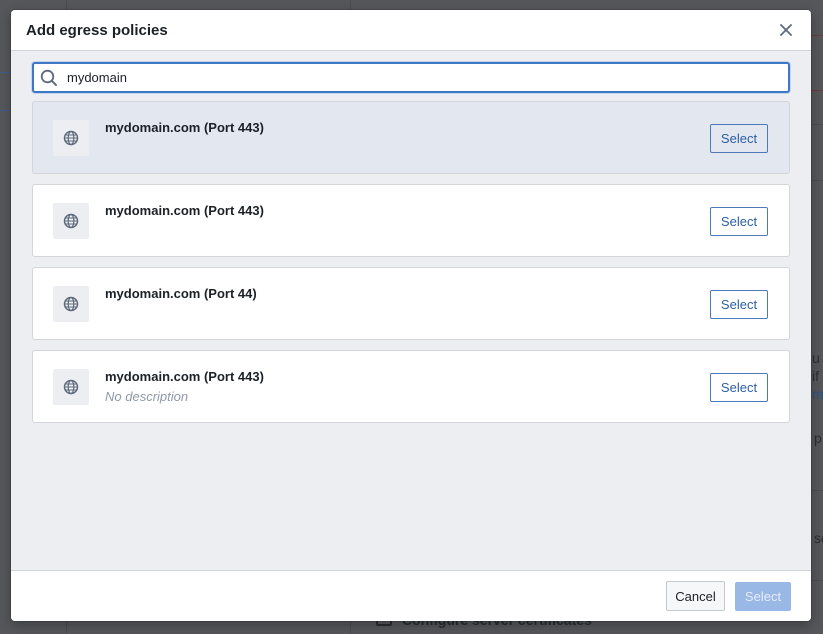  I want to click on close-button, so click(786, 30).